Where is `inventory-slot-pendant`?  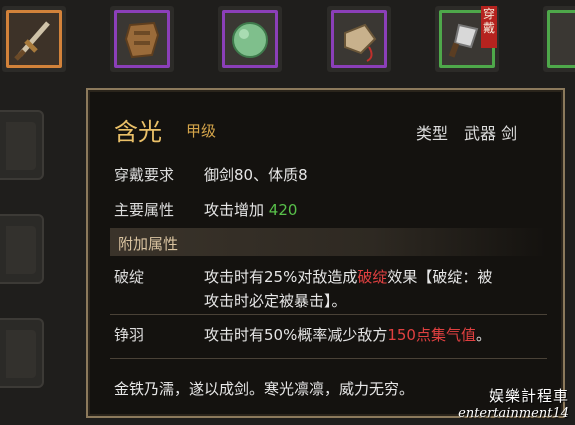
inventory-slot-pendant is located at coordinates (359, 39).